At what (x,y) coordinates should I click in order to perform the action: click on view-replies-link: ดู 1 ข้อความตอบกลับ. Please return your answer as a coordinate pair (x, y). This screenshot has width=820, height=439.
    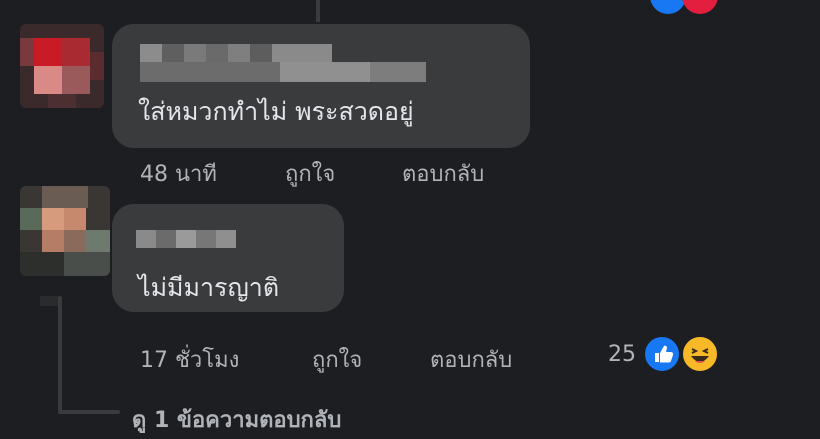
    Looking at the image, I should click on (236, 419).